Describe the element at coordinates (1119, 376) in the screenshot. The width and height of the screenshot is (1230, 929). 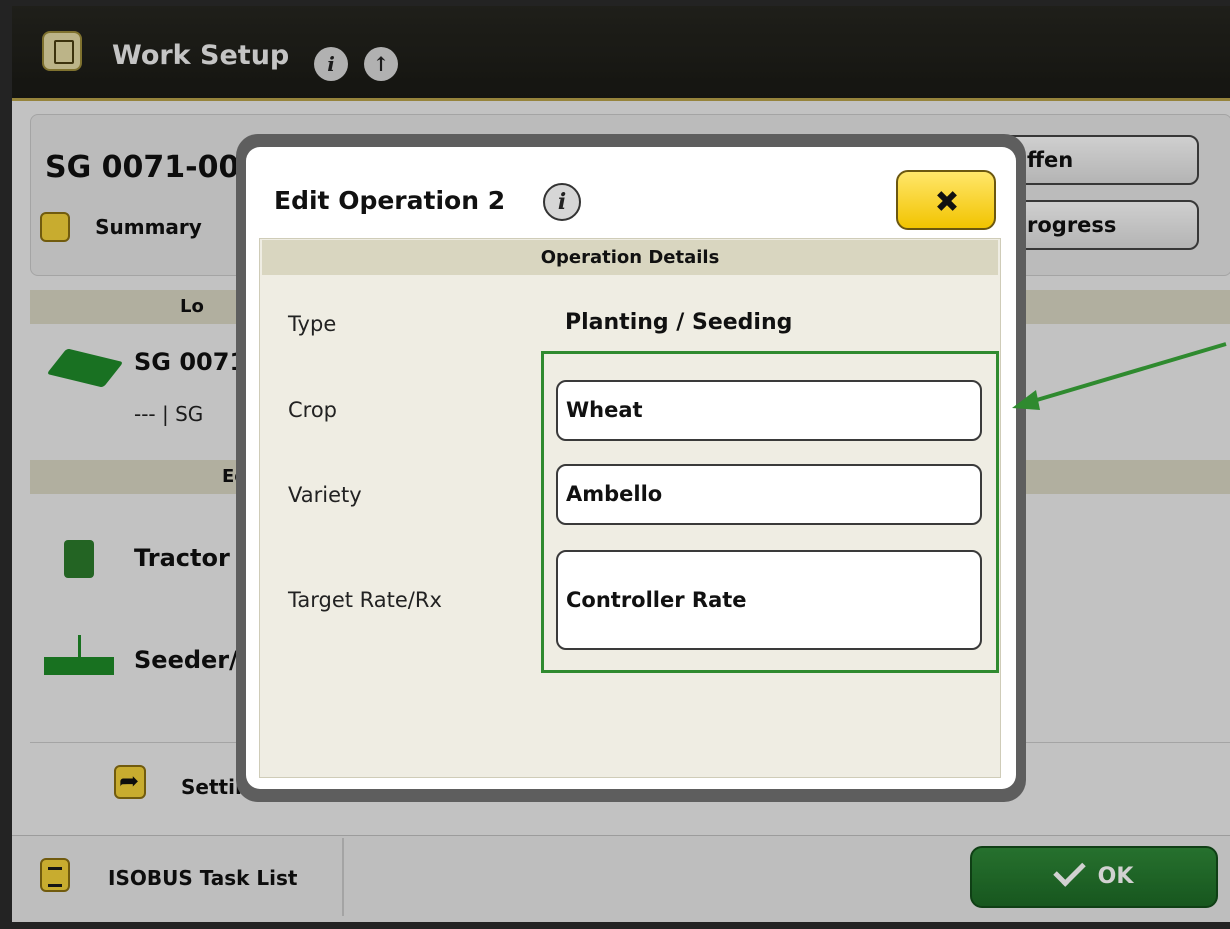
I see `pointer-arrow` at that location.